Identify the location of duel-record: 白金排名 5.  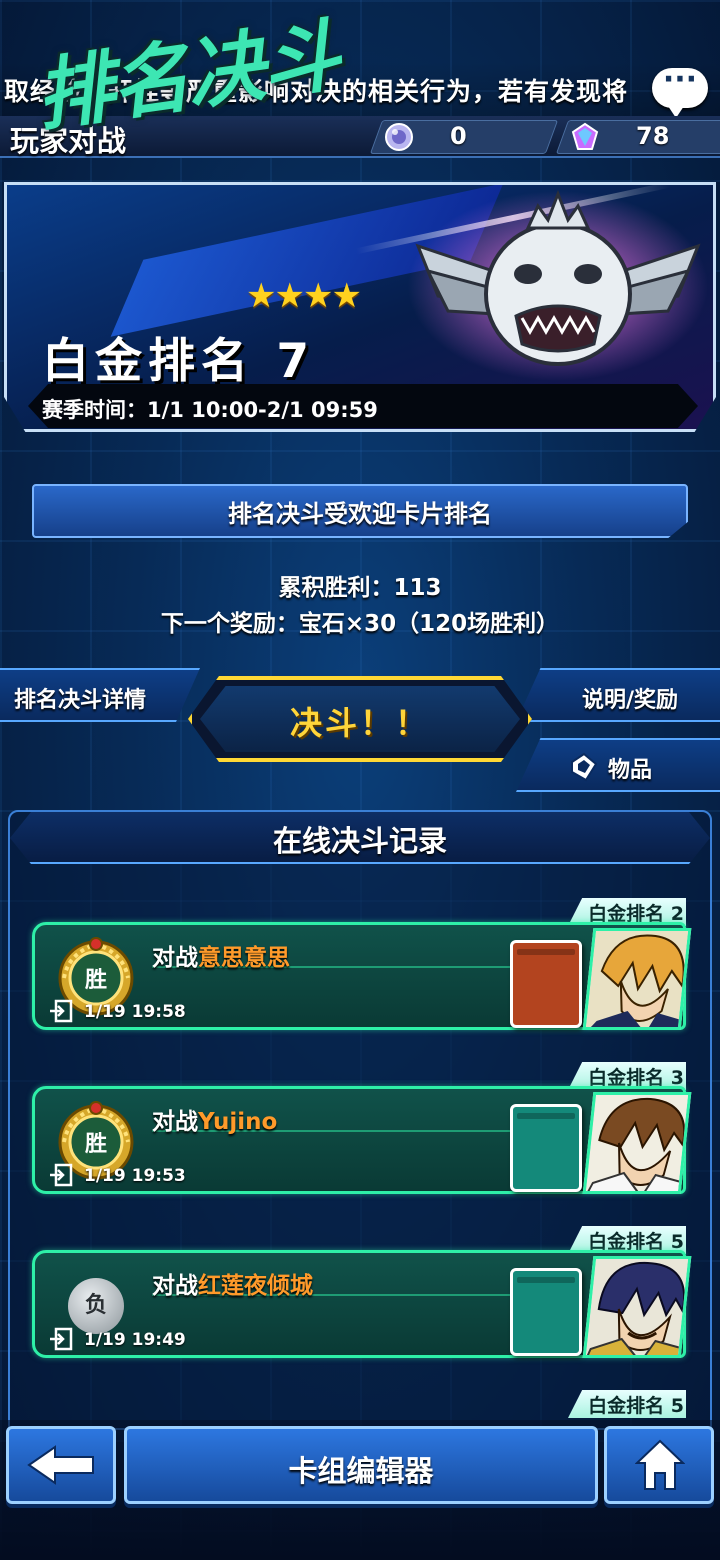
(359, 1405).